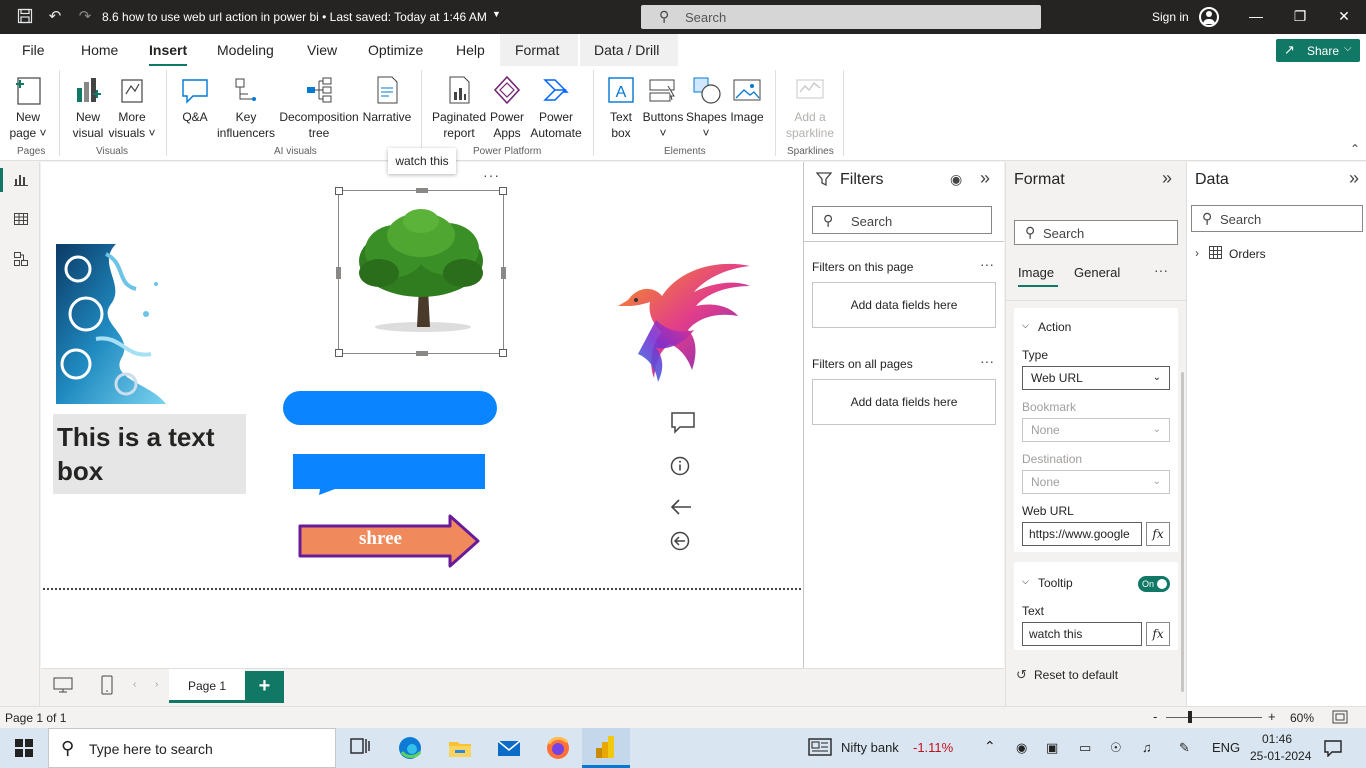 The image size is (1366, 768). I want to click on save-icon, so click(25, 17).